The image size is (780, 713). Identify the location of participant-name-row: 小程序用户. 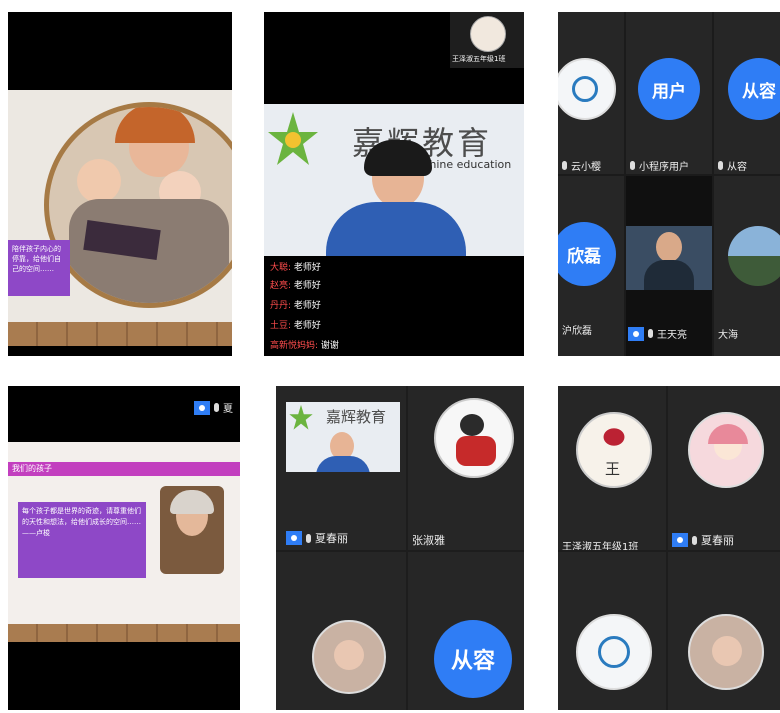
(659, 165).